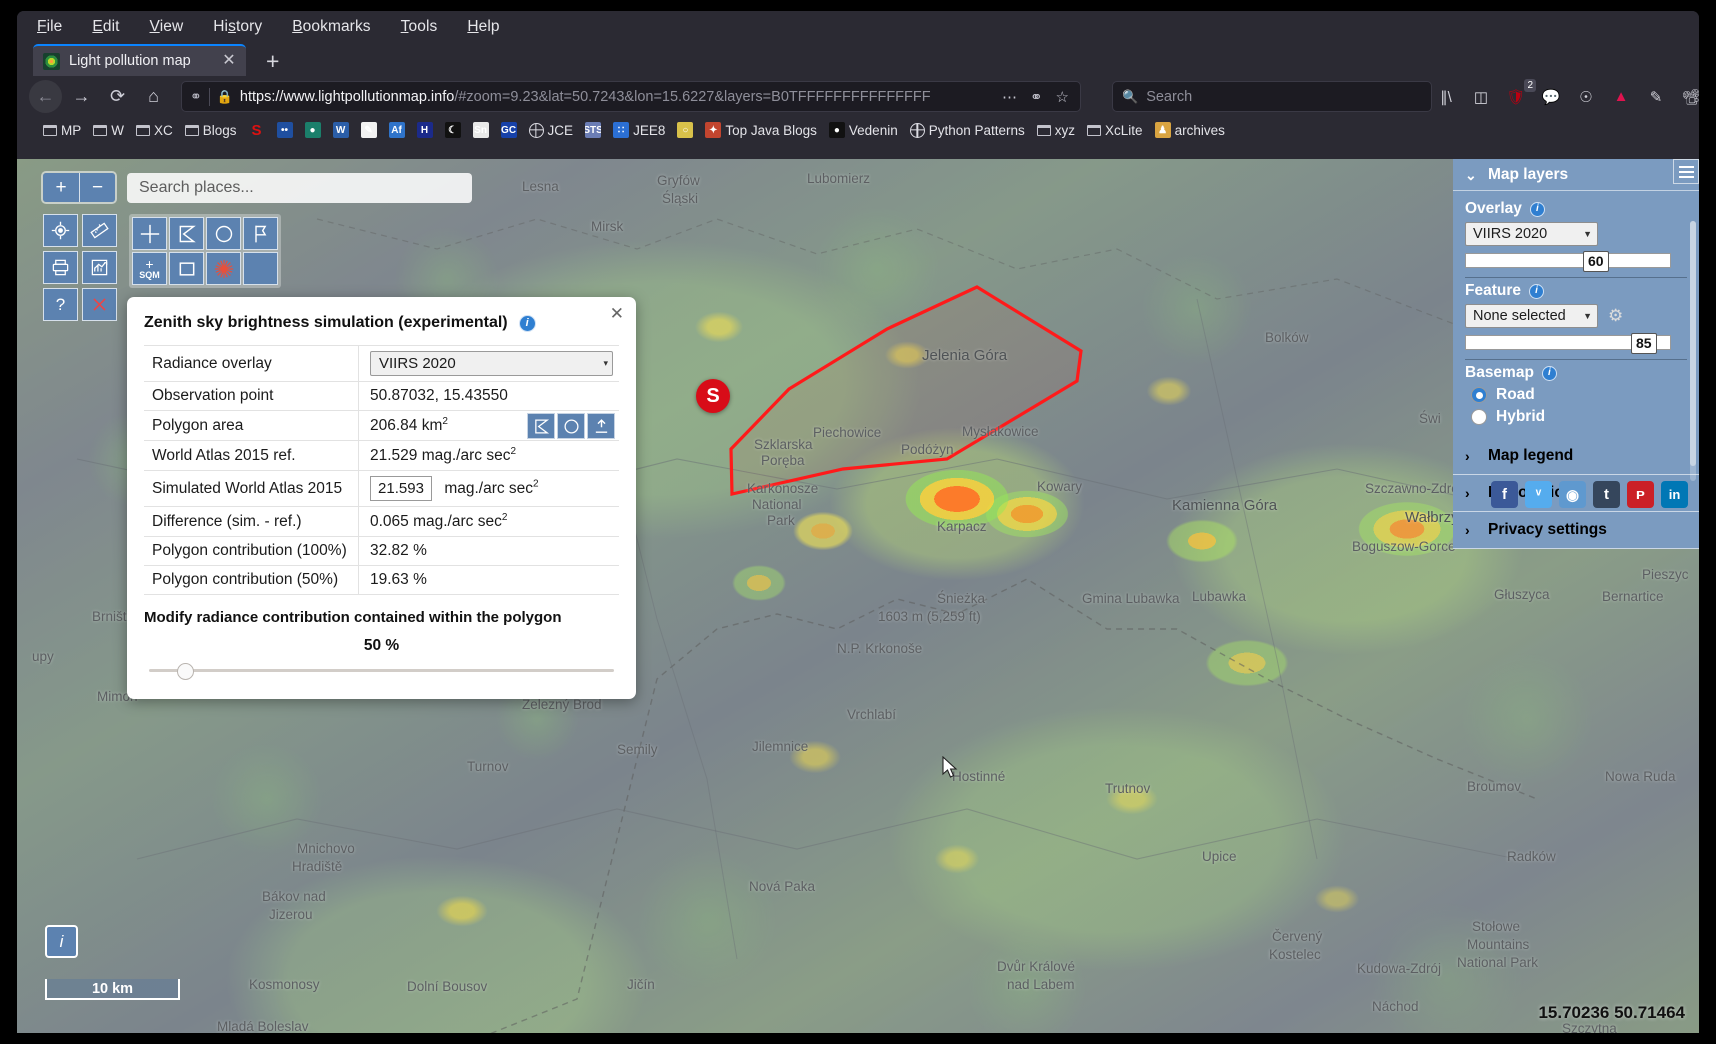 This screenshot has width=1716, height=1044. Describe the element at coordinates (237, 27) in the screenshot. I see `menu-history: History` at that location.